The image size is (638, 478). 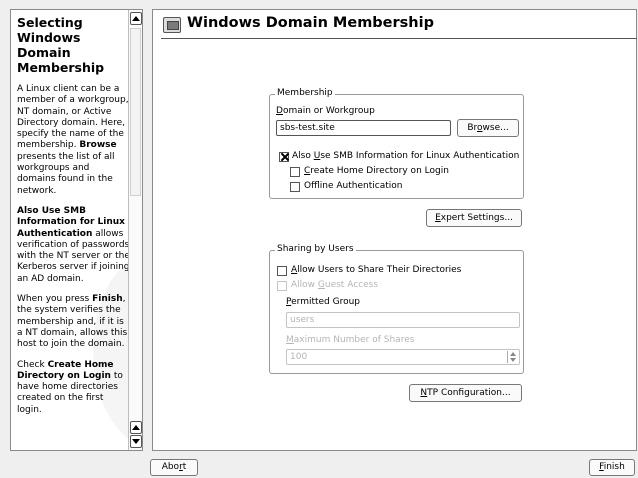 I want to click on scroll-down-button, so click(x=136, y=441).